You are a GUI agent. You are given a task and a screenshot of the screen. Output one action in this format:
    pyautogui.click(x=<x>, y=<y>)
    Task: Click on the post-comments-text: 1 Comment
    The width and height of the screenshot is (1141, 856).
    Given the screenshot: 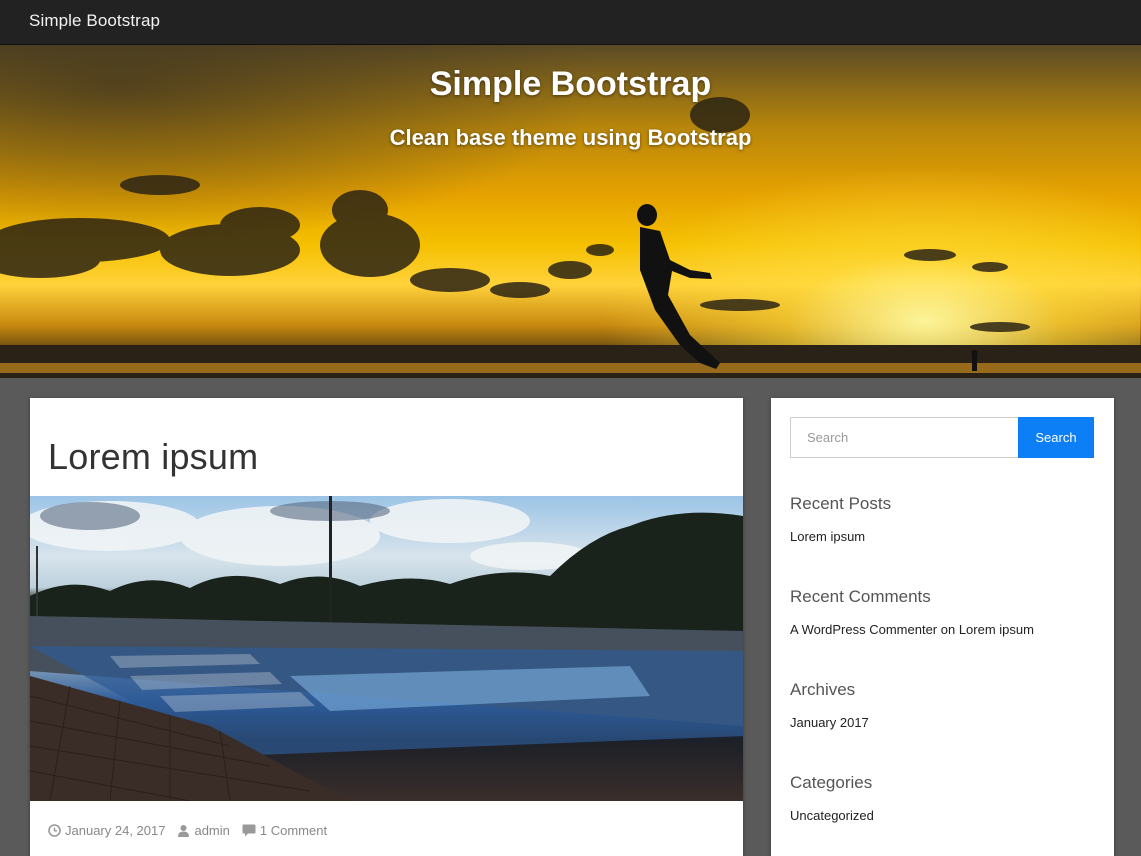 What is the action you would take?
    pyautogui.click(x=293, y=830)
    